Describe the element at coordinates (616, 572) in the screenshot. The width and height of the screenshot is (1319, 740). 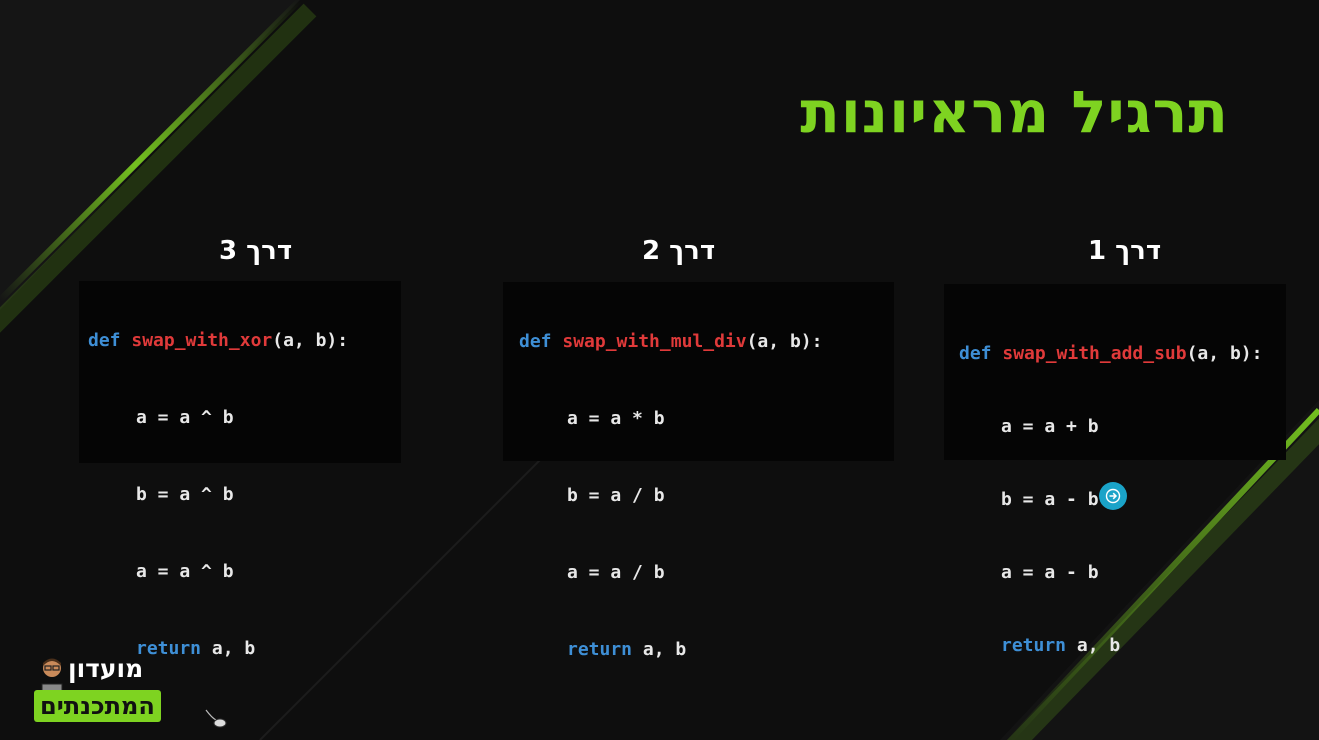
I see `code-line: a = a / b` at that location.